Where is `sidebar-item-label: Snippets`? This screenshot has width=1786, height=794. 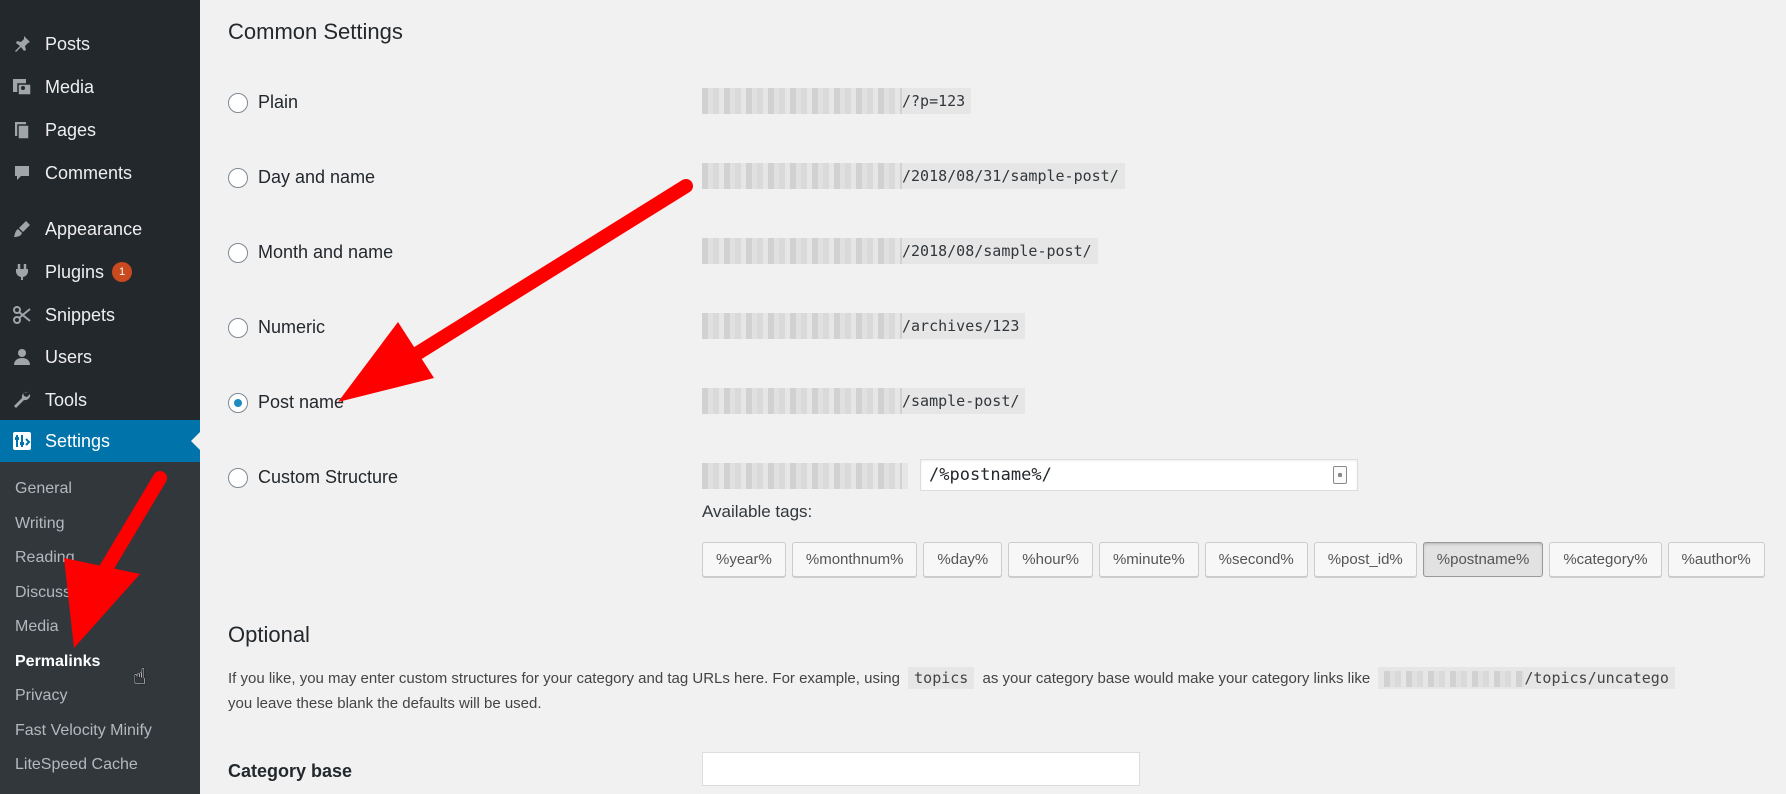
sidebar-item-label: Snippets is located at coordinates (80, 314).